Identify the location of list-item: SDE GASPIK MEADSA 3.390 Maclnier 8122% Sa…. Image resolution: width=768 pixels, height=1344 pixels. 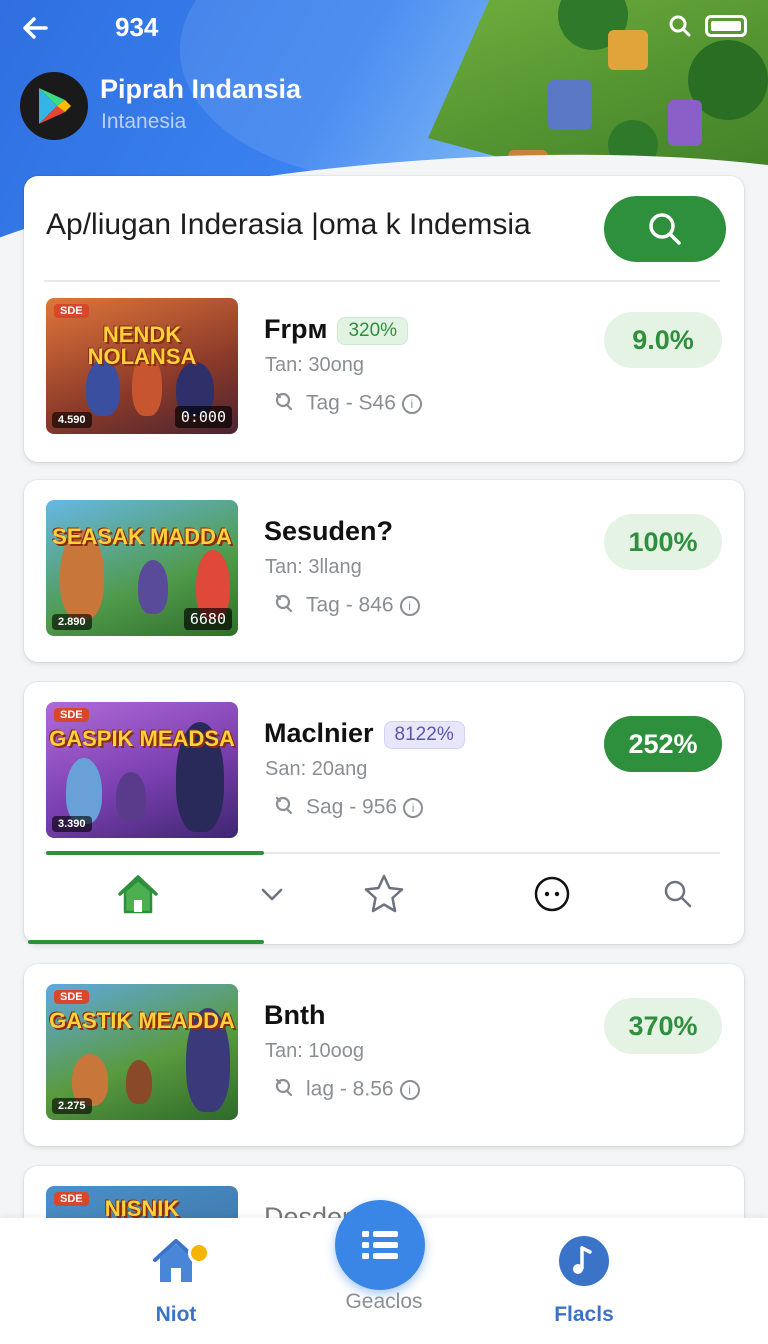
(384, 772).